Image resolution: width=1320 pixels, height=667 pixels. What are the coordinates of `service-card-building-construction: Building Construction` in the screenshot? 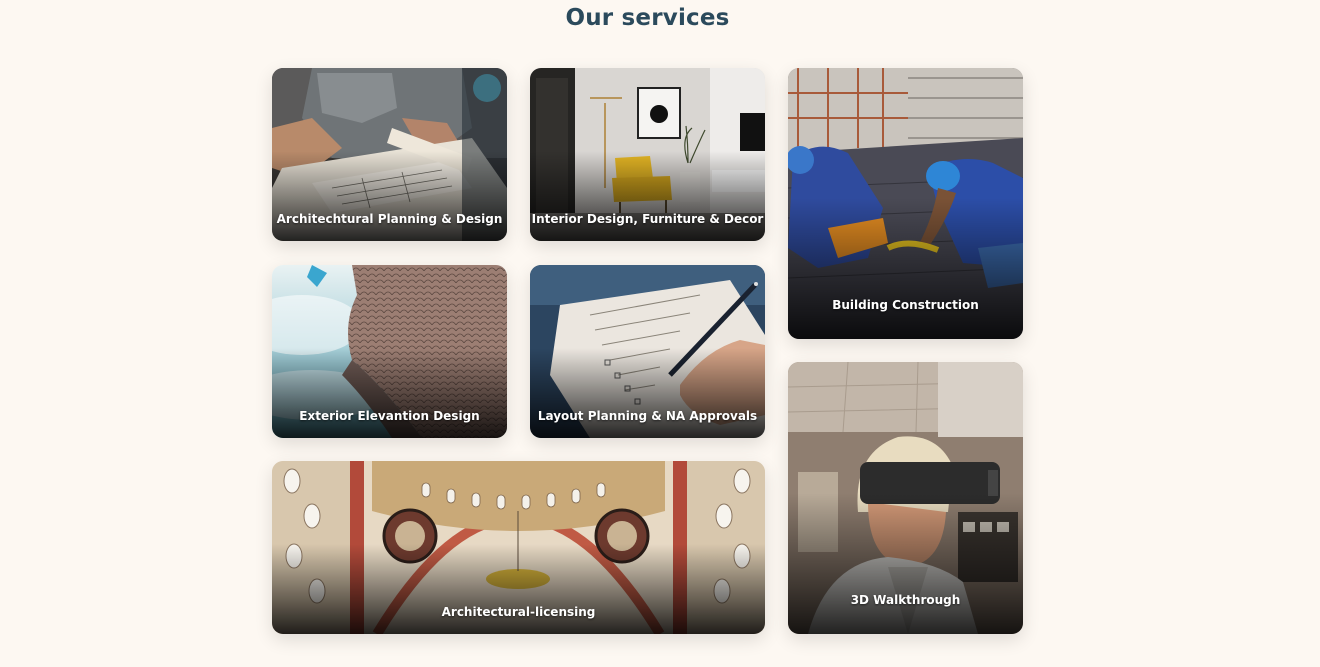 It's located at (905, 203).